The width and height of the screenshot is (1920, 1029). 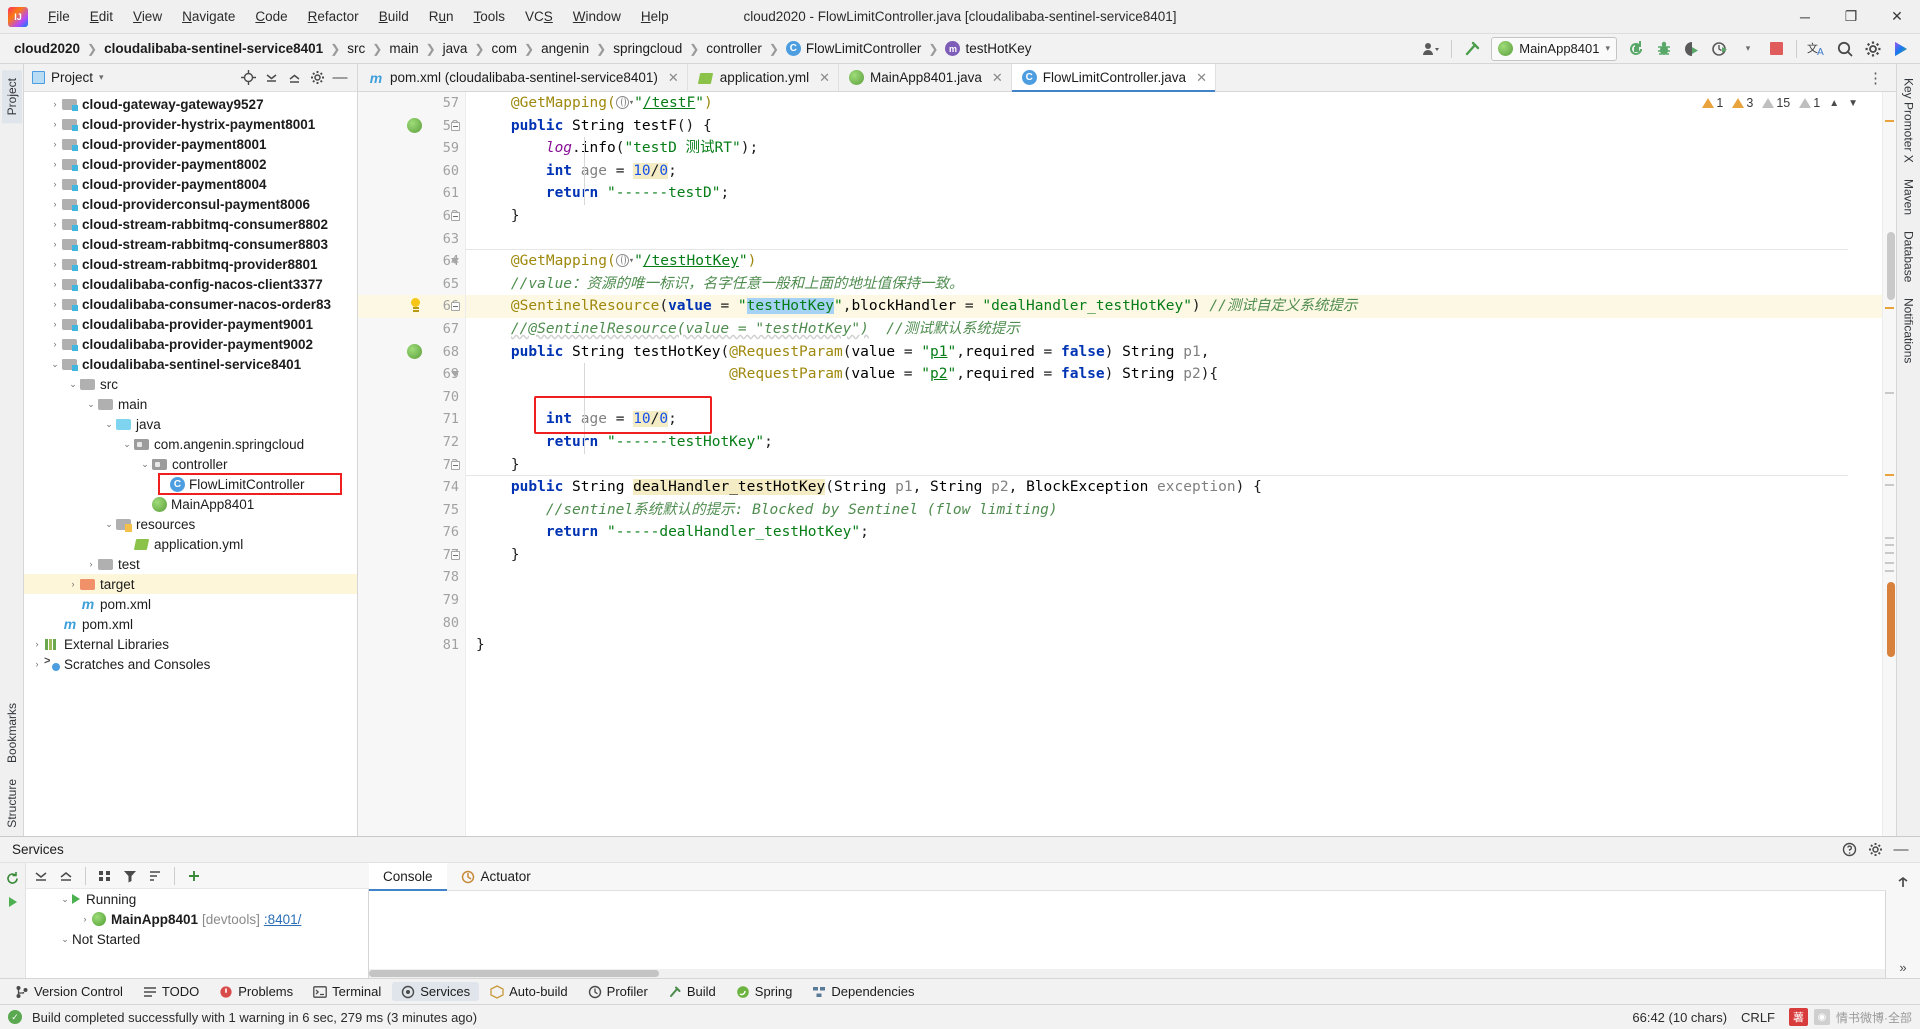 I want to click on group-icon, so click(x=105, y=876).